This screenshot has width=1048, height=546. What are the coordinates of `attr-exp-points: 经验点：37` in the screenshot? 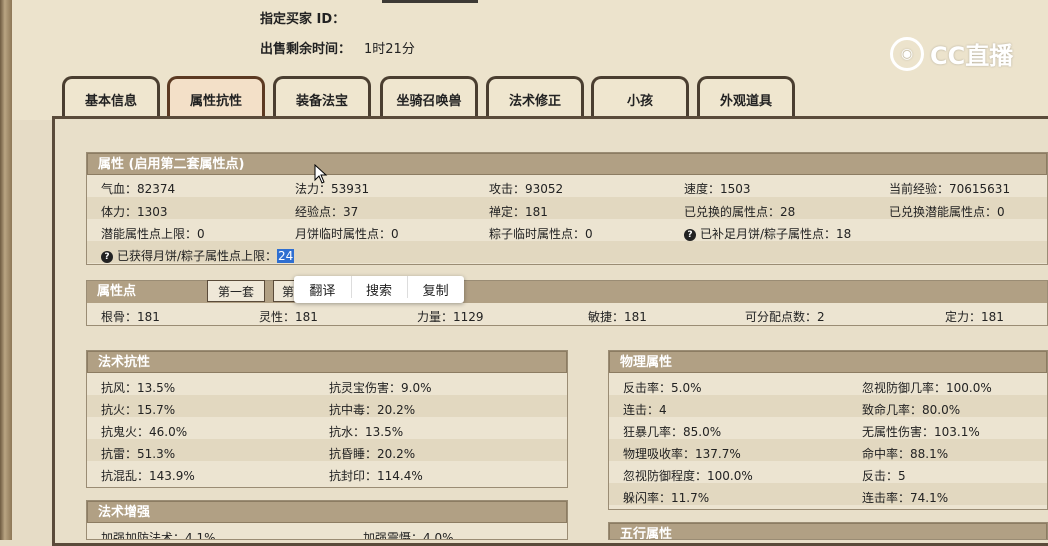 It's located at (327, 212).